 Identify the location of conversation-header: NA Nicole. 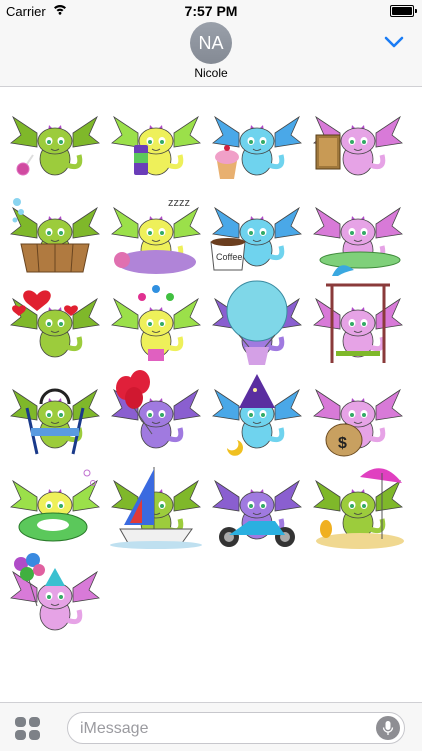
(211, 54).